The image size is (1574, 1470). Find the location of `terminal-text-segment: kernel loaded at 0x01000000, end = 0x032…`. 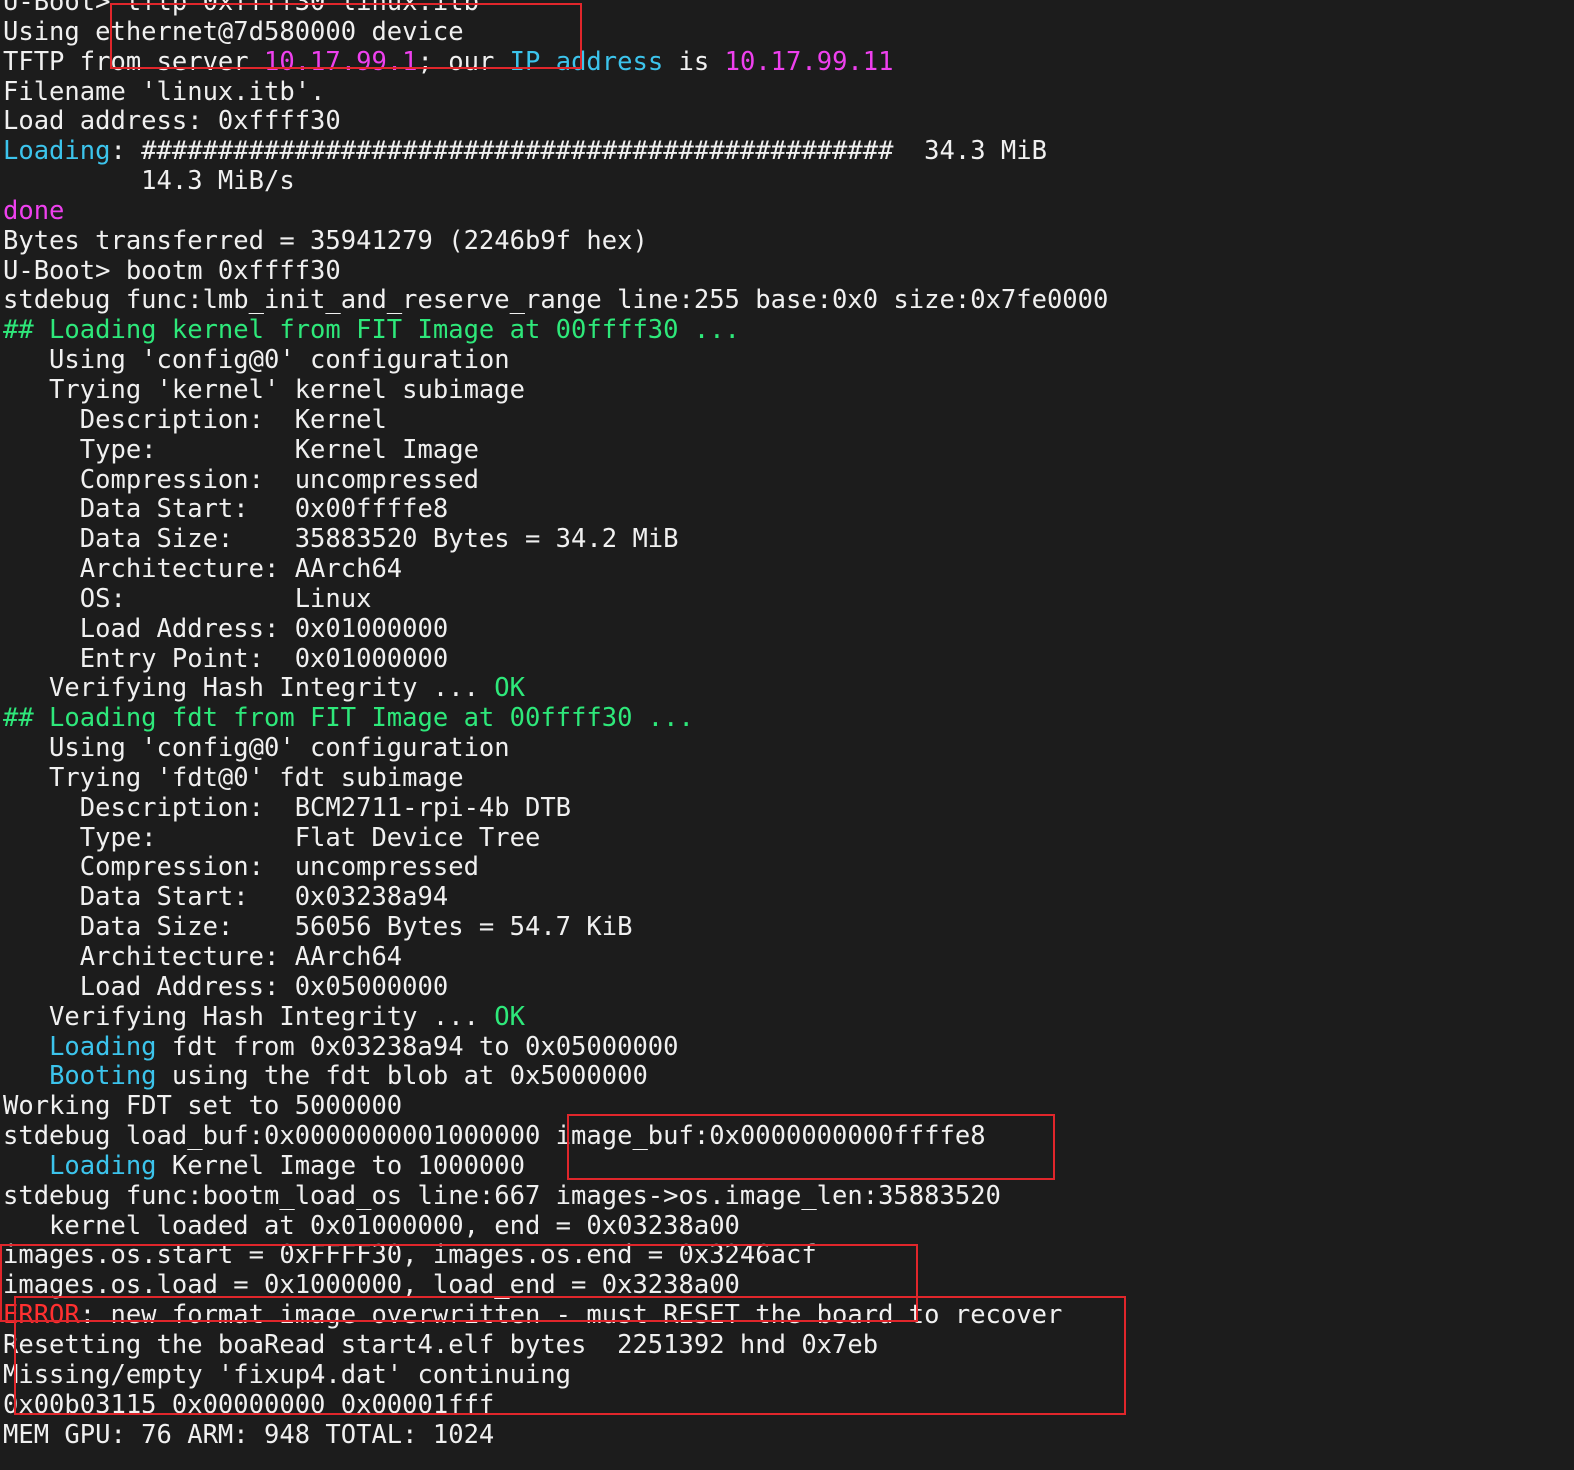

terminal-text-segment: kernel loaded at 0x01000000, end = 0x032… is located at coordinates (371, 1225).